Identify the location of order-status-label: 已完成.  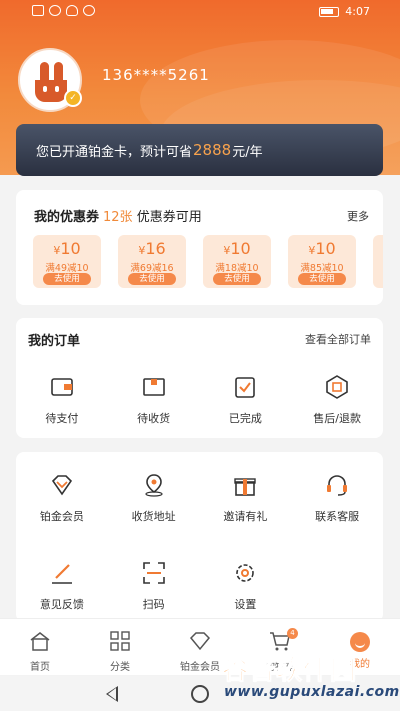
(245, 418).